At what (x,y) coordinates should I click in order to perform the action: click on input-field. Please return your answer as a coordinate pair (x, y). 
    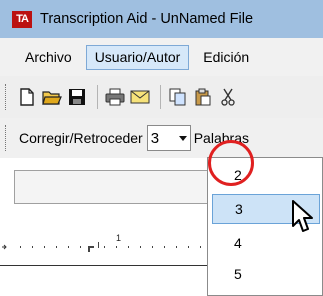
    Looking at the image, I should click on (112, 187).